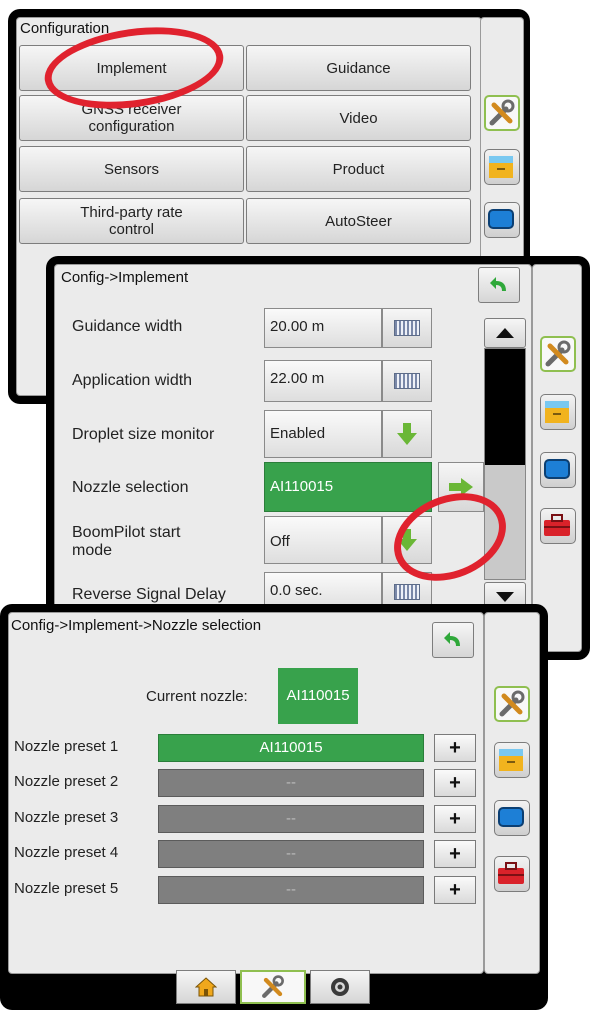  What do you see at coordinates (318, 696) in the screenshot?
I see `current-nozzle-value: AI110015` at bounding box center [318, 696].